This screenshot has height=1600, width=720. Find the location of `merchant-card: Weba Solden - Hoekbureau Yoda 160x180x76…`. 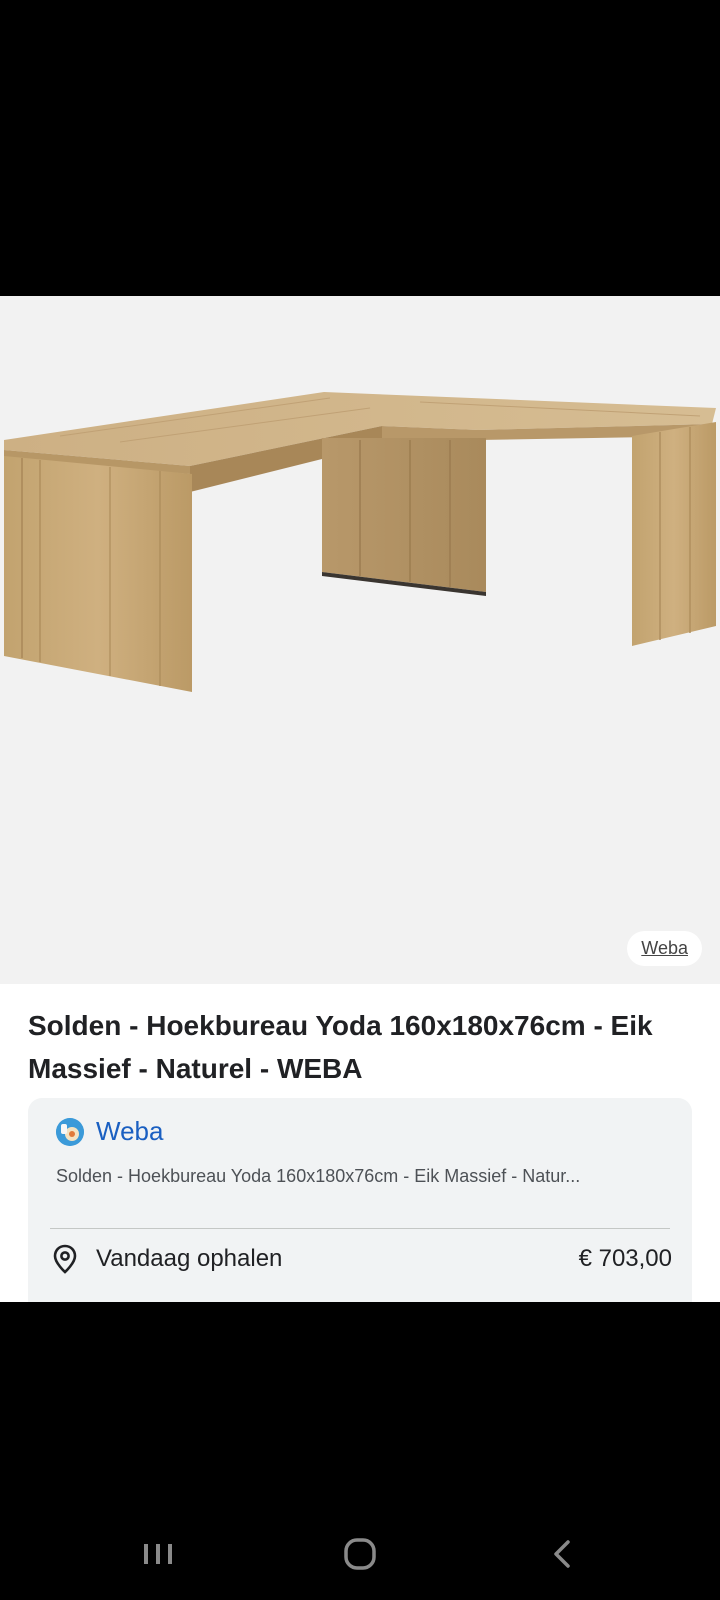

merchant-card: Weba Solden - Hoekbureau Yoda 160x180x76… is located at coordinates (360, 1203).